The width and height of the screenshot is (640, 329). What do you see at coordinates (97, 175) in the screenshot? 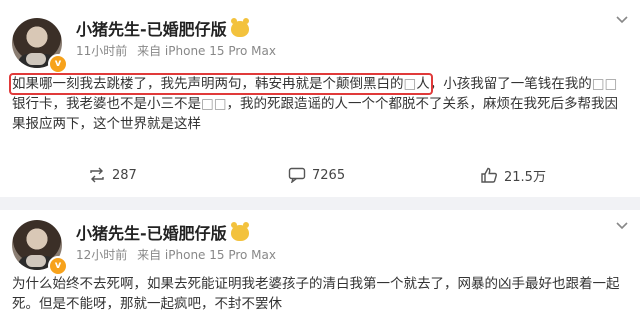
I see `repost-icon` at bounding box center [97, 175].